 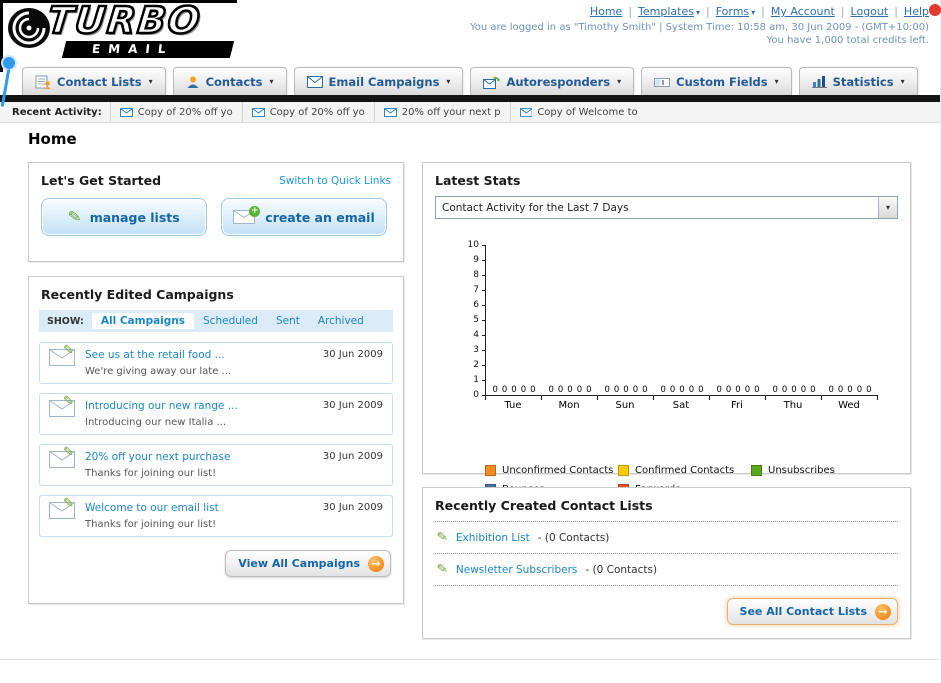 I want to click on contact-list-link: Exhibition List, so click(x=493, y=538).